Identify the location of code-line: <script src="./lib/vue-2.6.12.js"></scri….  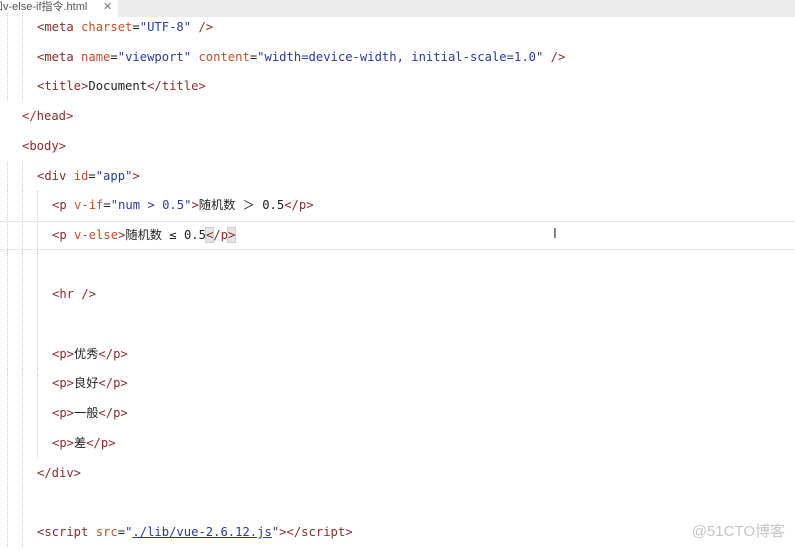
(397, 532).